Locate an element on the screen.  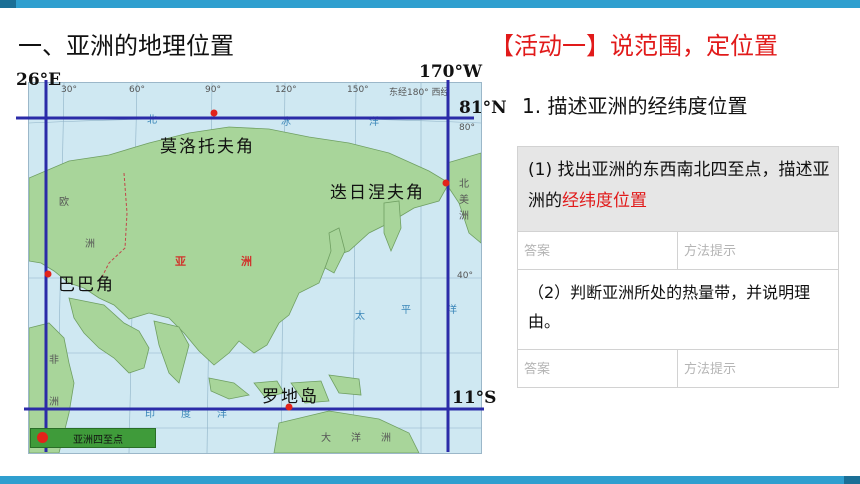
coord-north: 81°N is located at coordinates (483, 108).